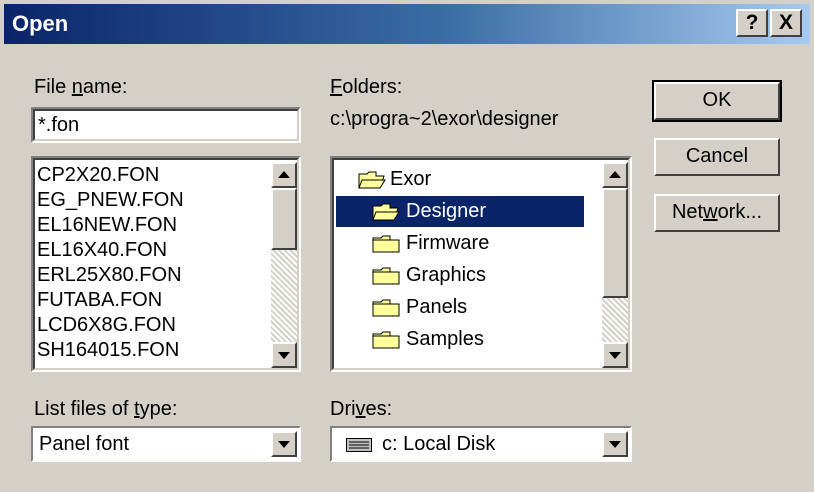  I want to click on drives-dropdown-button, so click(615, 444).